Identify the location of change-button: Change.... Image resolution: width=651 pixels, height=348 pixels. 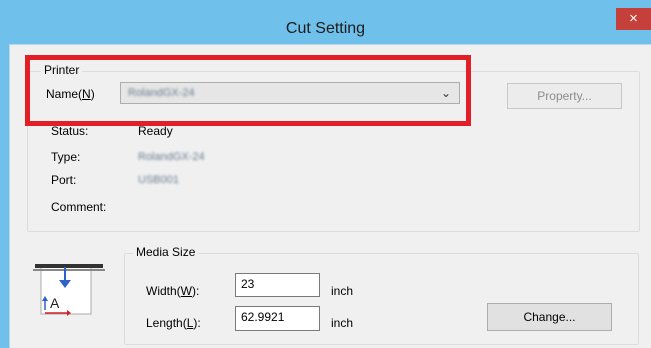
(549, 317).